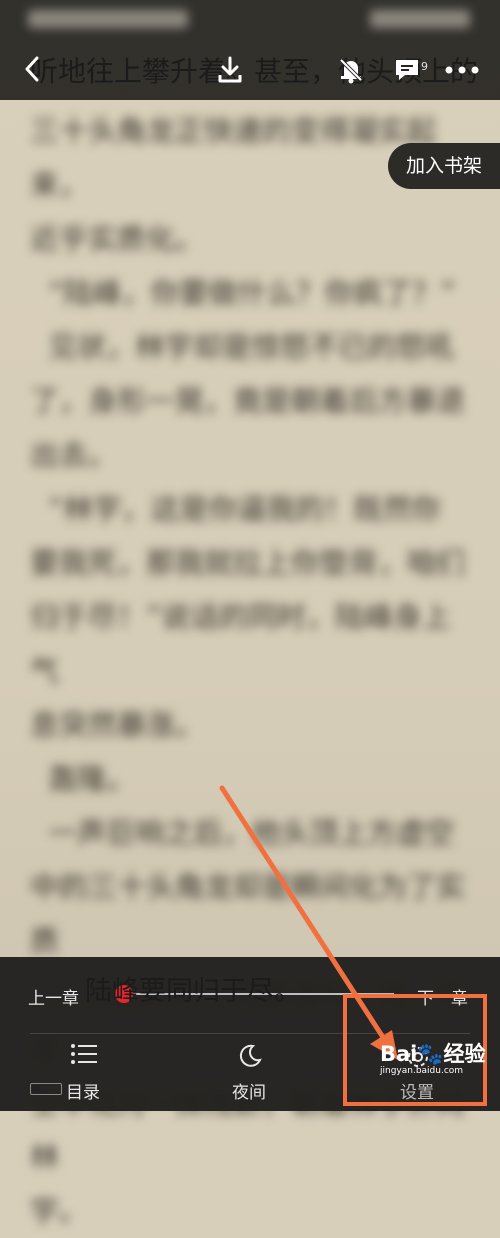 The width and height of the screenshot is (500, 1238). Describe the element at coordinates (464, 1054) in the screenshot. I see `watermark-text: 经验` at that location.